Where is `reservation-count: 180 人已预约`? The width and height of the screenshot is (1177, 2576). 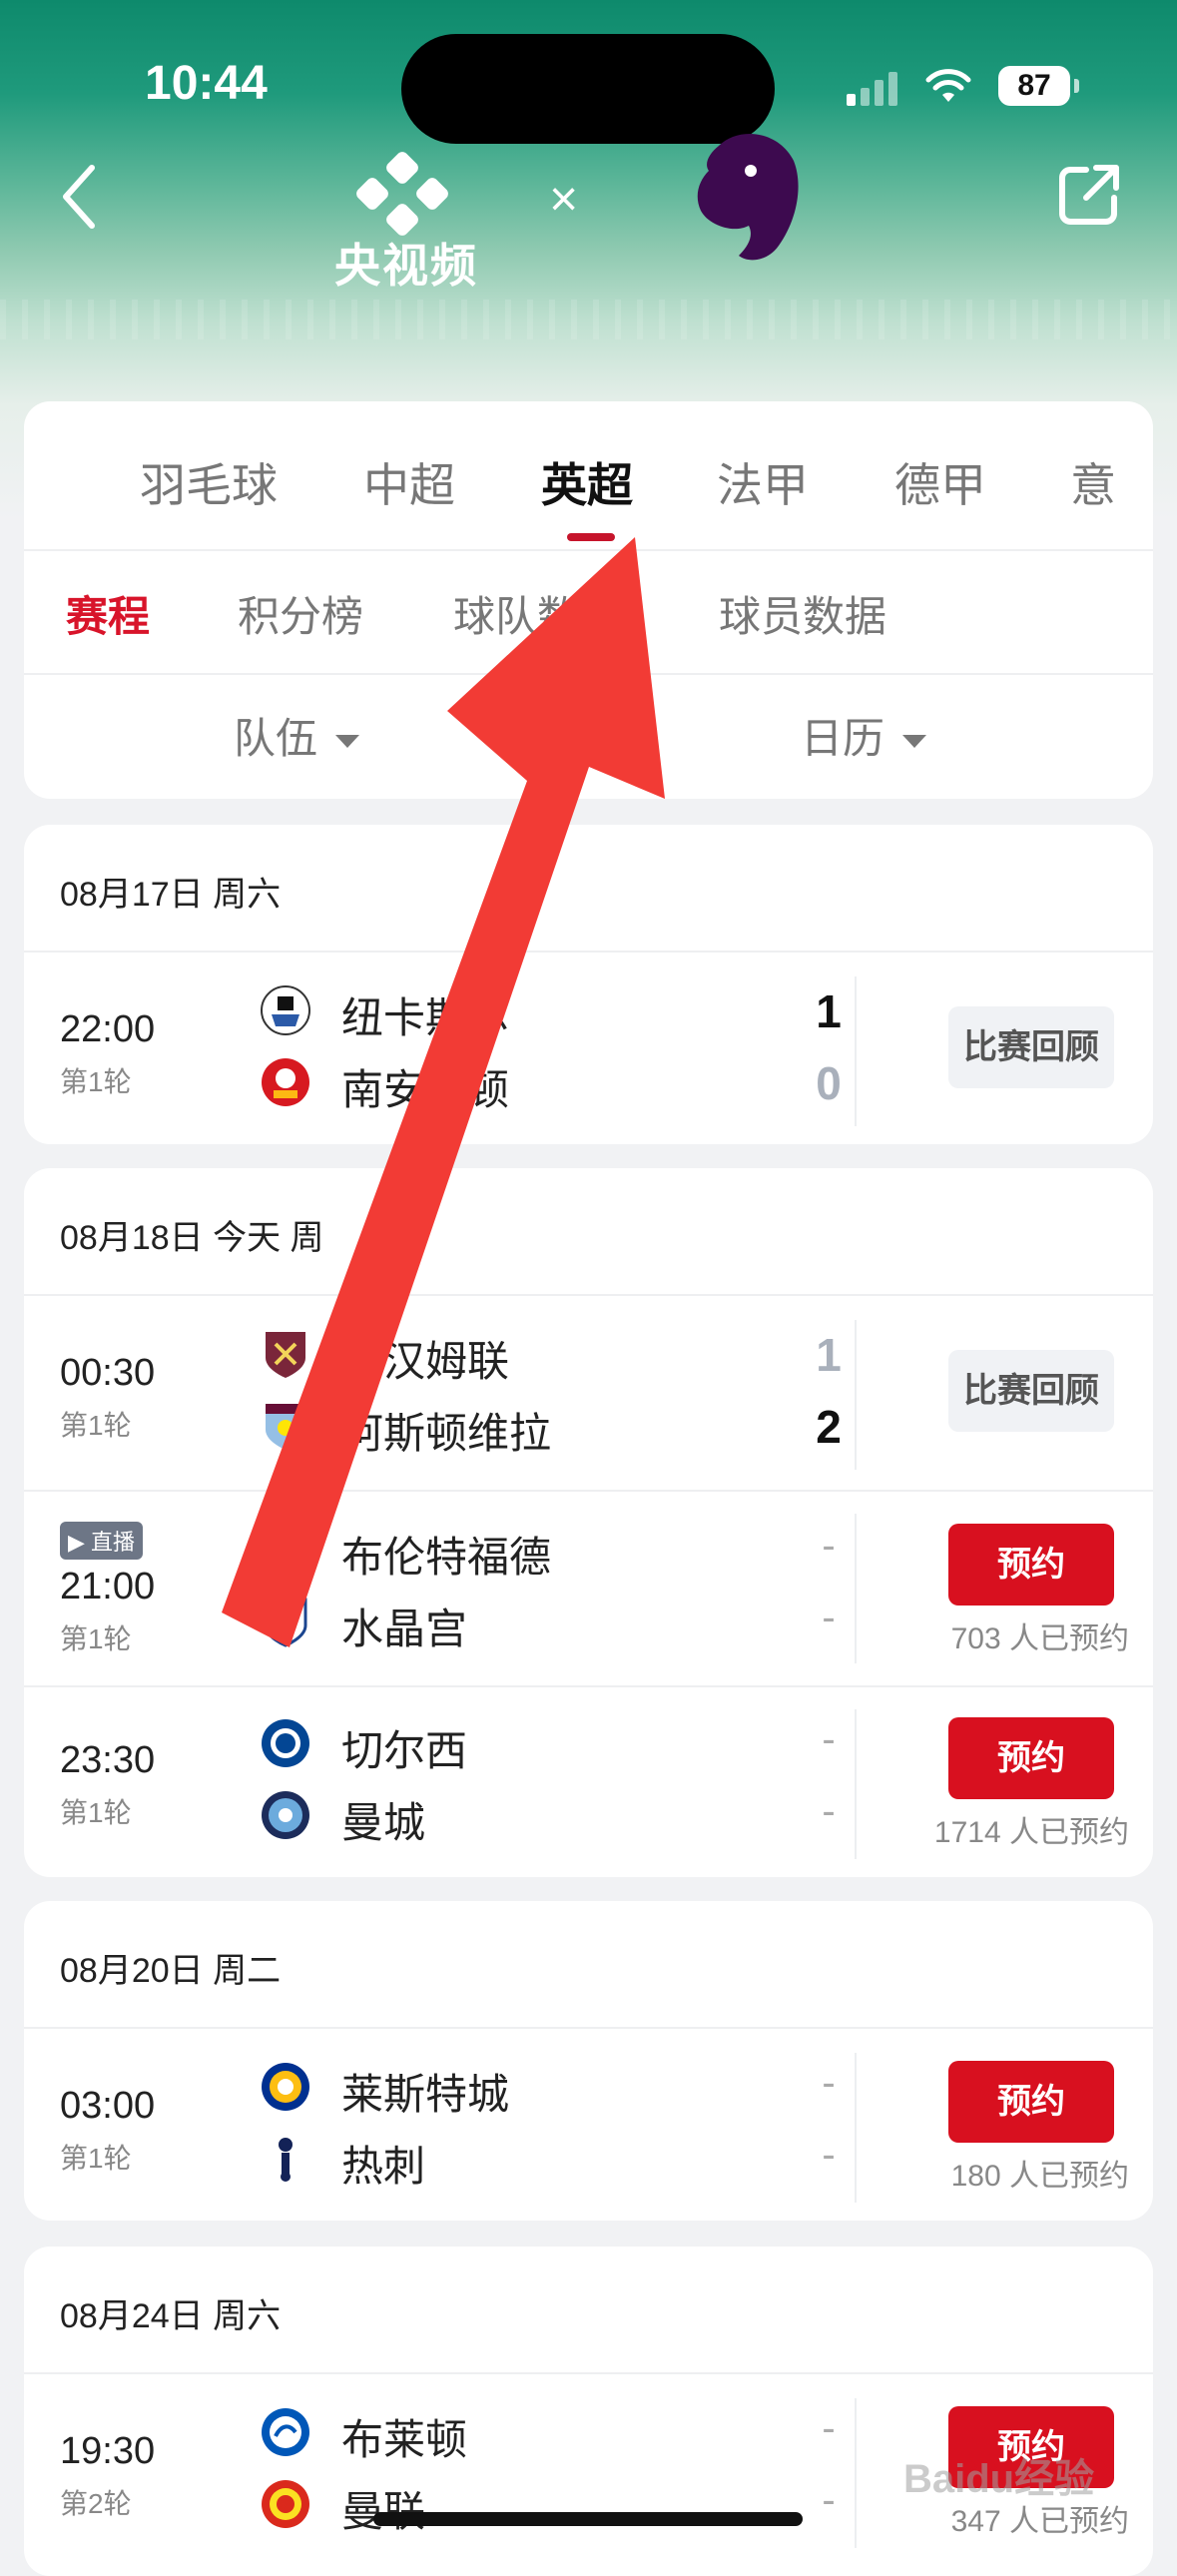
reservation-count: 180 人已预约 is located at coordinates (1039, 2176).